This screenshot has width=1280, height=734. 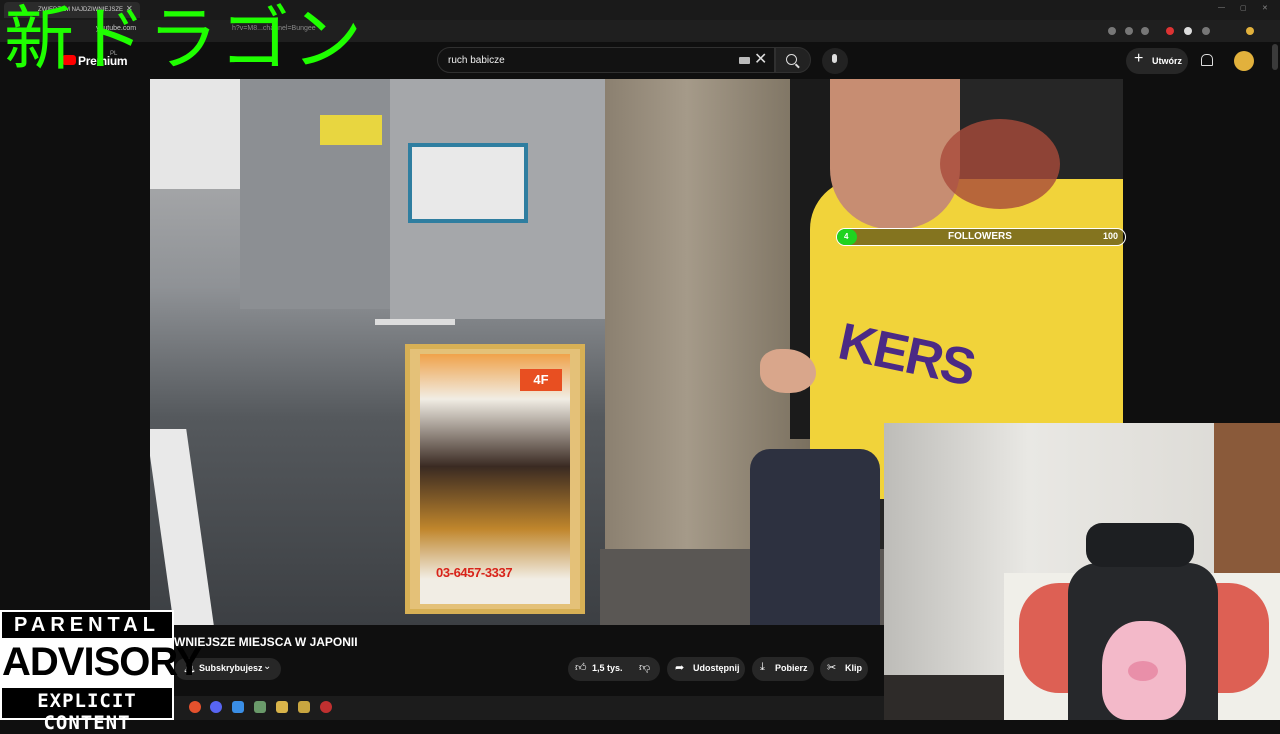 What do you see at coordinates (1111, 236) in the screenshot?
I see `followers-goal-count: 100` at bounding box center [1111, 236].